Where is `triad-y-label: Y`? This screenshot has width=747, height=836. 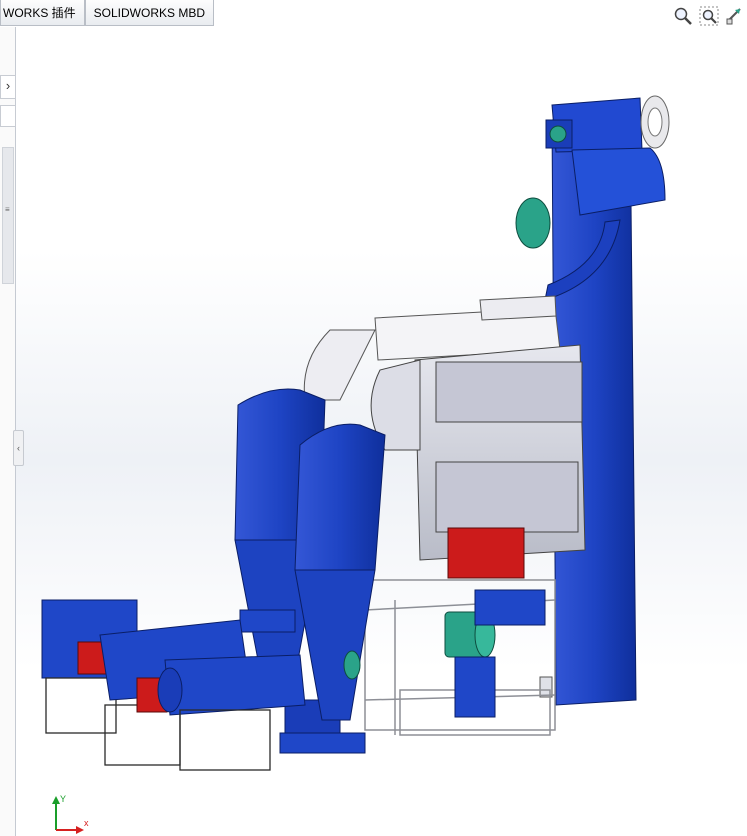
triad-y-label: Y is located at coordinates (63, 799).